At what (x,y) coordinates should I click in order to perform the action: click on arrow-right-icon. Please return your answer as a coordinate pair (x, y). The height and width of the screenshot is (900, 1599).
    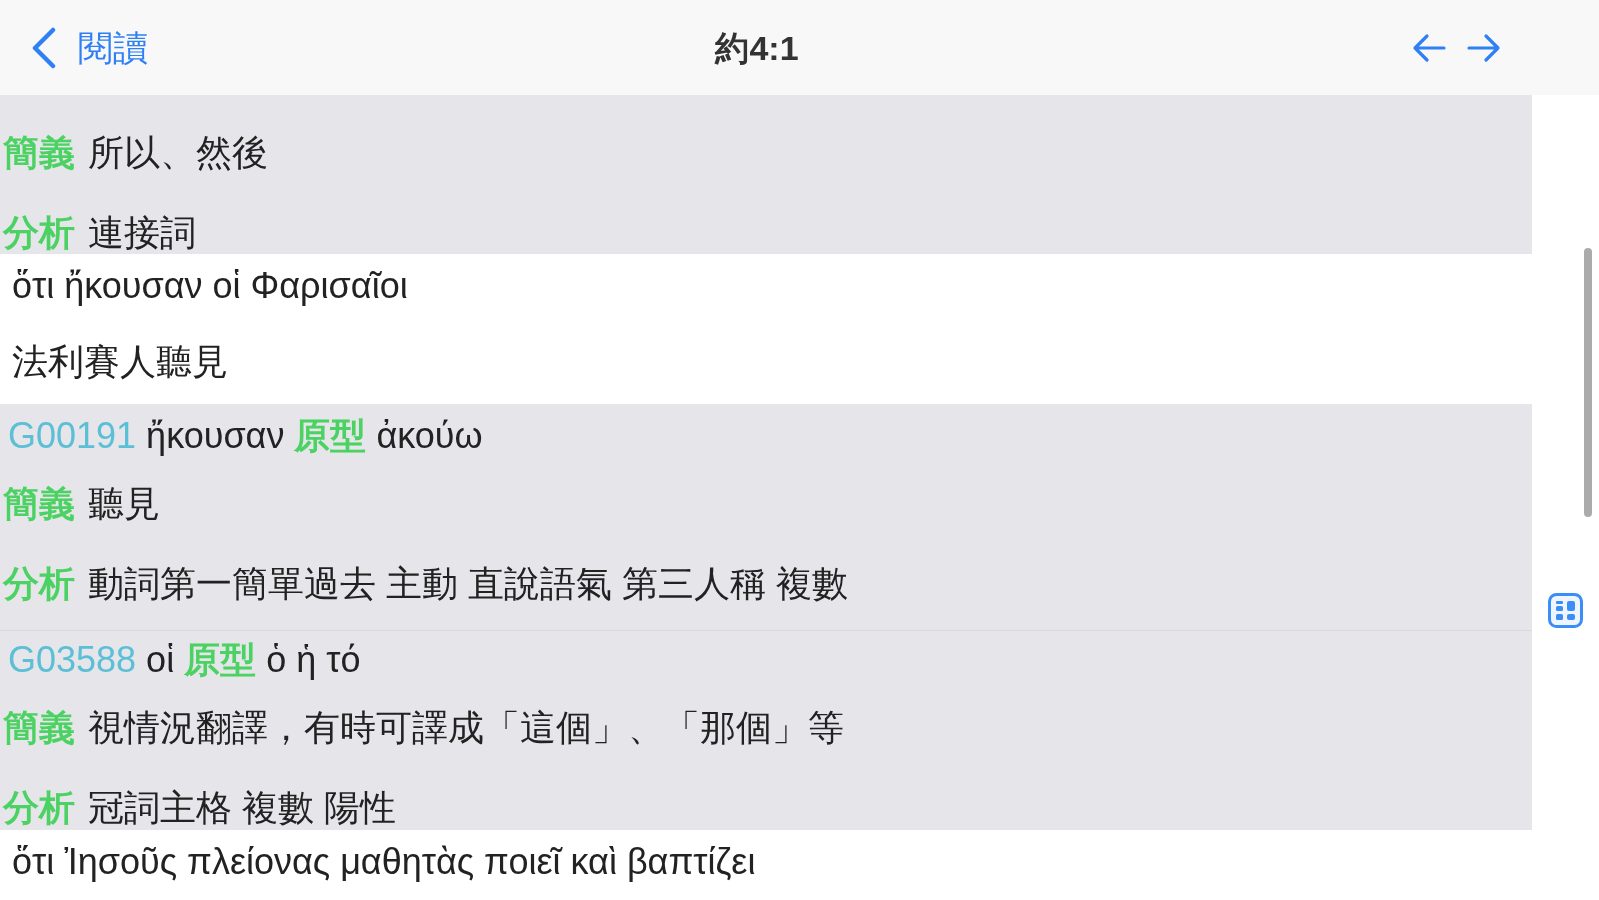
    Looking at the image, I should click on (1484, 47).